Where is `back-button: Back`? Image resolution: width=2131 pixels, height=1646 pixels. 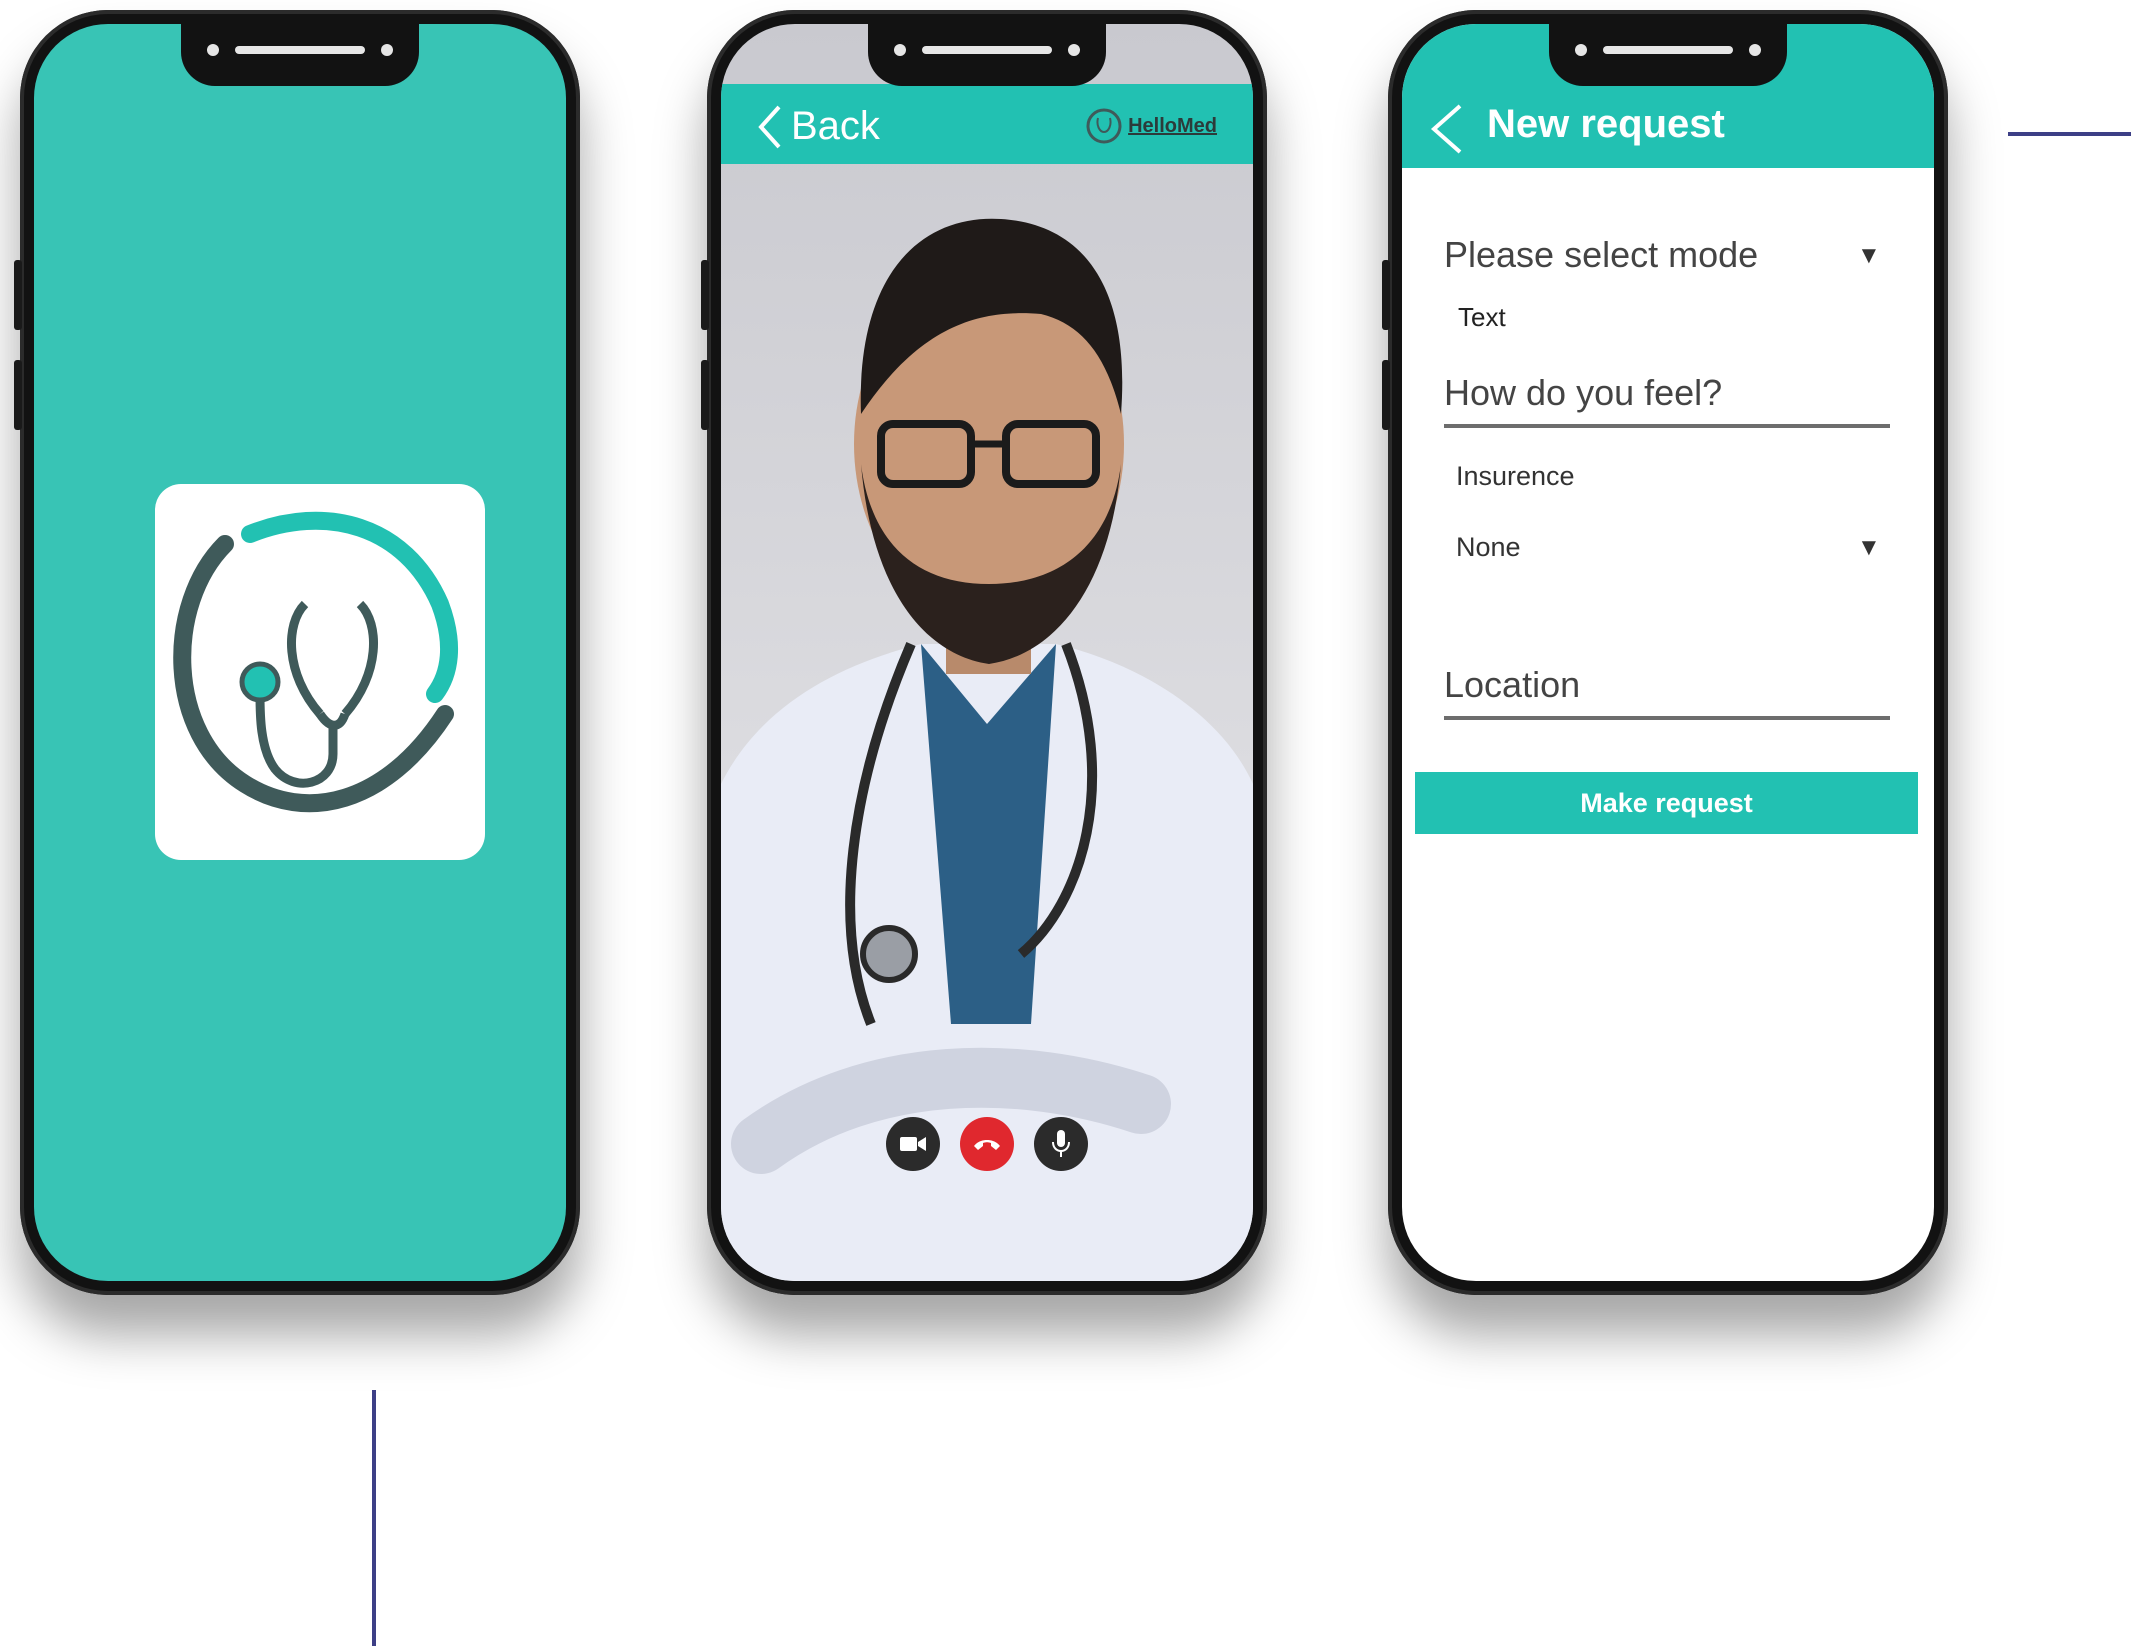 back-button: Back is located at coordinates (818, 126).